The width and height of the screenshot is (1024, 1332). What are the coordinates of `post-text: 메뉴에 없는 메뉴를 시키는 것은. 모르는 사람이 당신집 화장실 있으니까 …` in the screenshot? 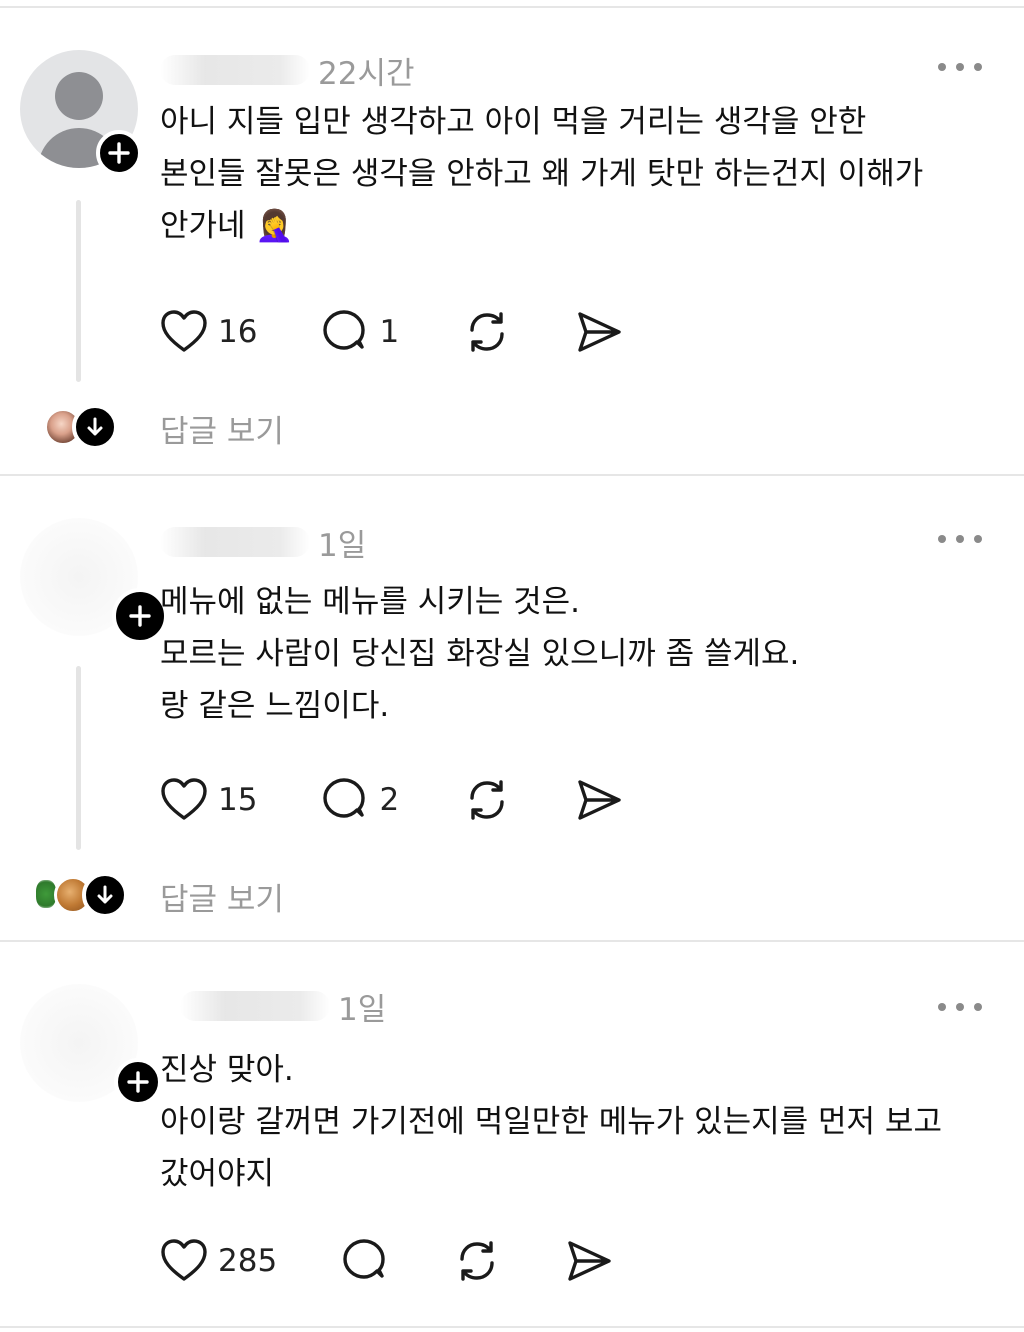 It's located at (580, 654).